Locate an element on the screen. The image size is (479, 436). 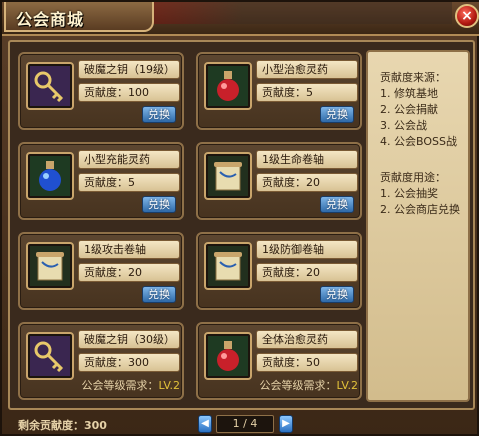
contribution-value: 50 is located at coordinates (313, 362).